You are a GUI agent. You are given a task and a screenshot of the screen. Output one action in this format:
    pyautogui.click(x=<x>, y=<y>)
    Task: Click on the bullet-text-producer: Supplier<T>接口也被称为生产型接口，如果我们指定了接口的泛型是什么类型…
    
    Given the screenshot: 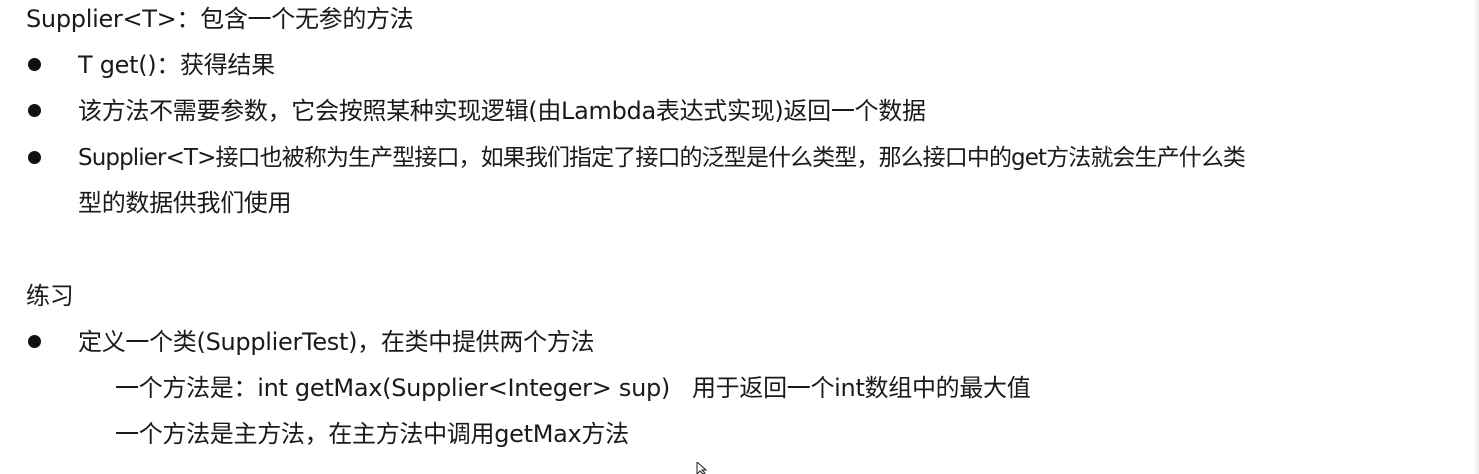 What is the action you would take?
    pyautogui.click(x=662, y=158)
    